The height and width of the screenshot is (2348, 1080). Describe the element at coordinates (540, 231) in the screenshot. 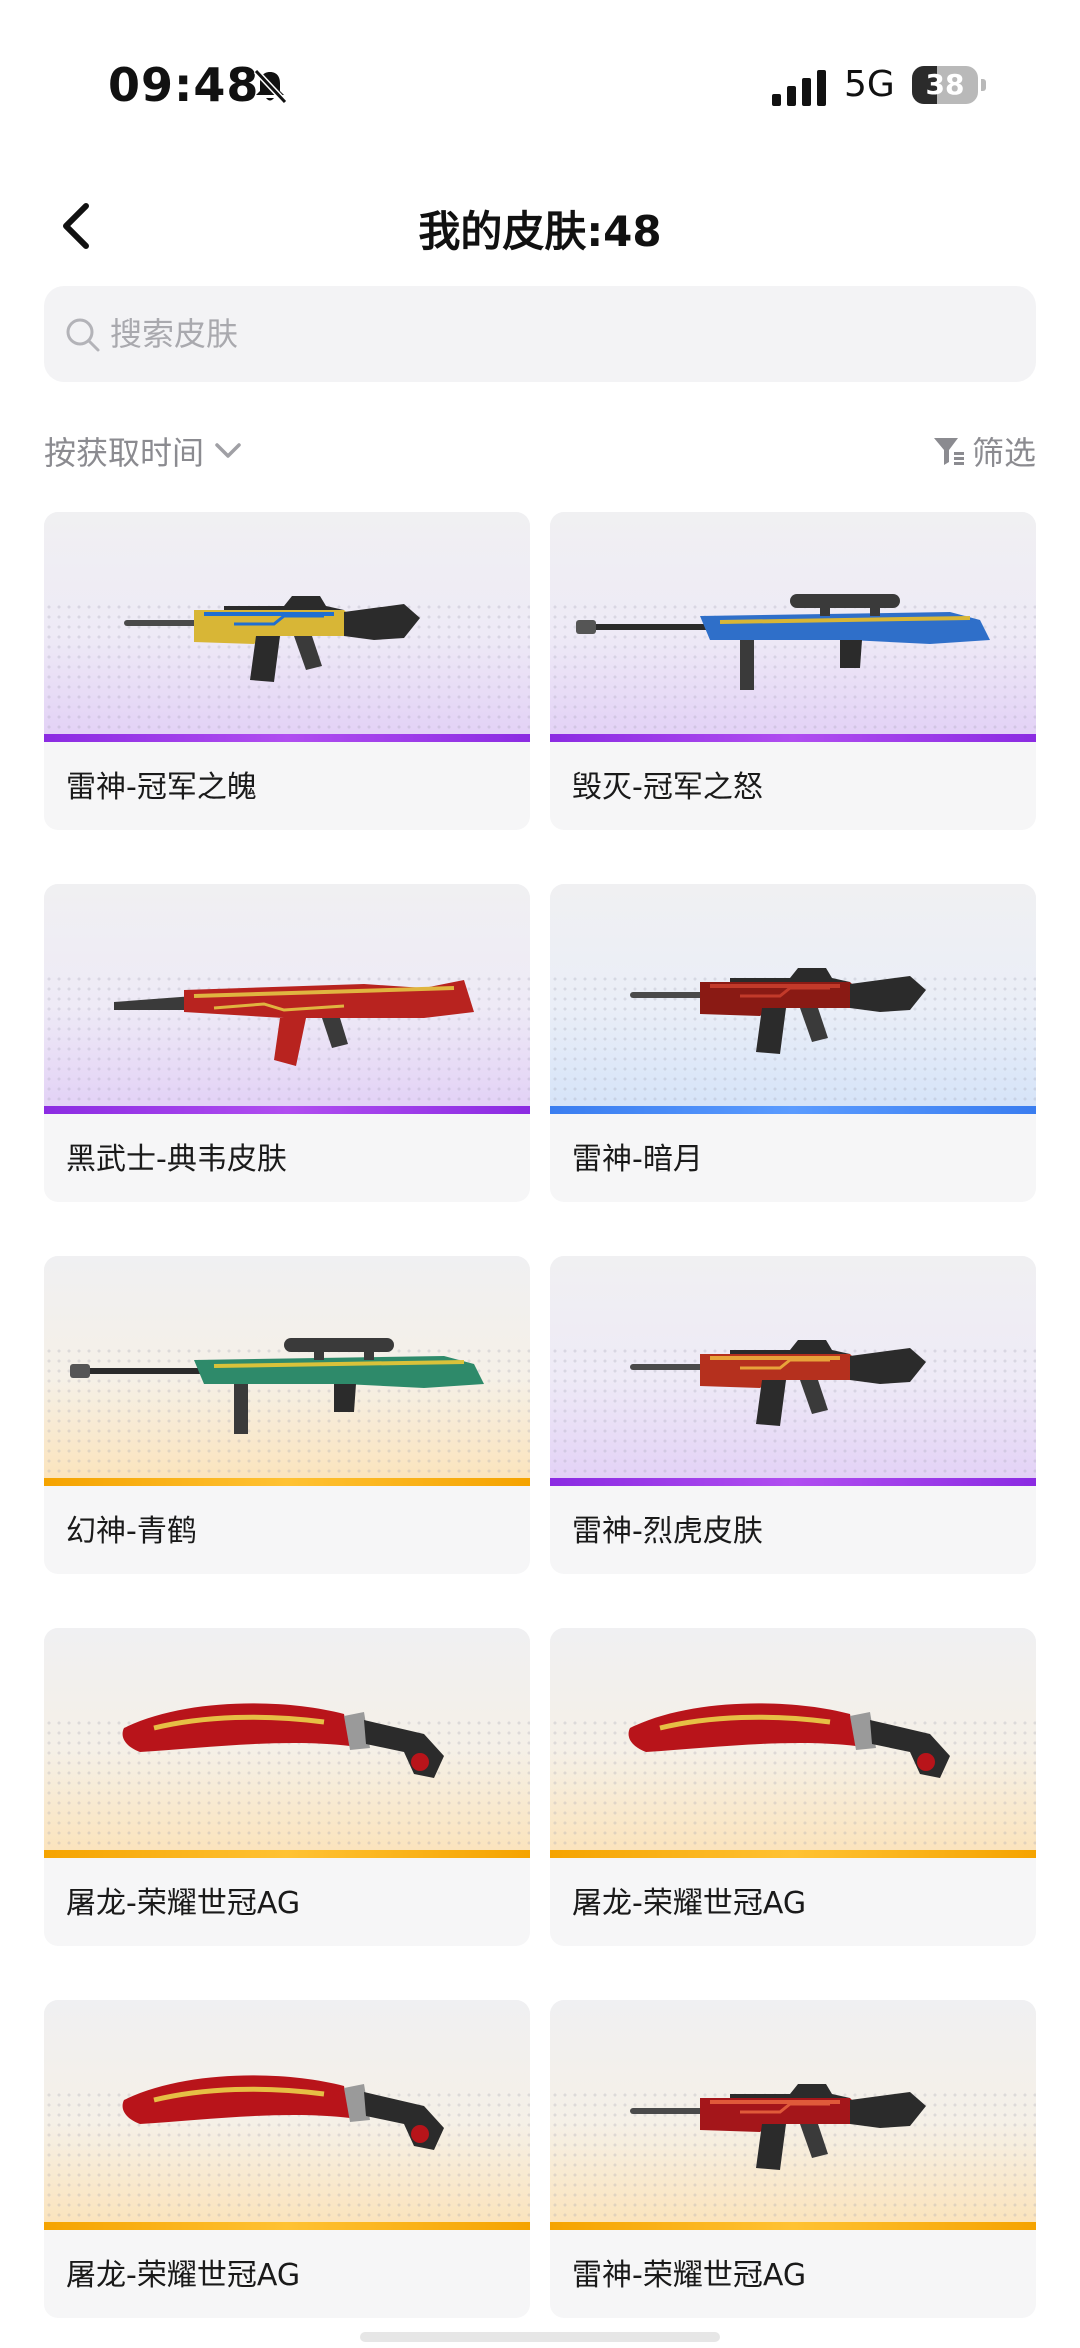

I see `page-title: 我的皮肤:48` at that location.